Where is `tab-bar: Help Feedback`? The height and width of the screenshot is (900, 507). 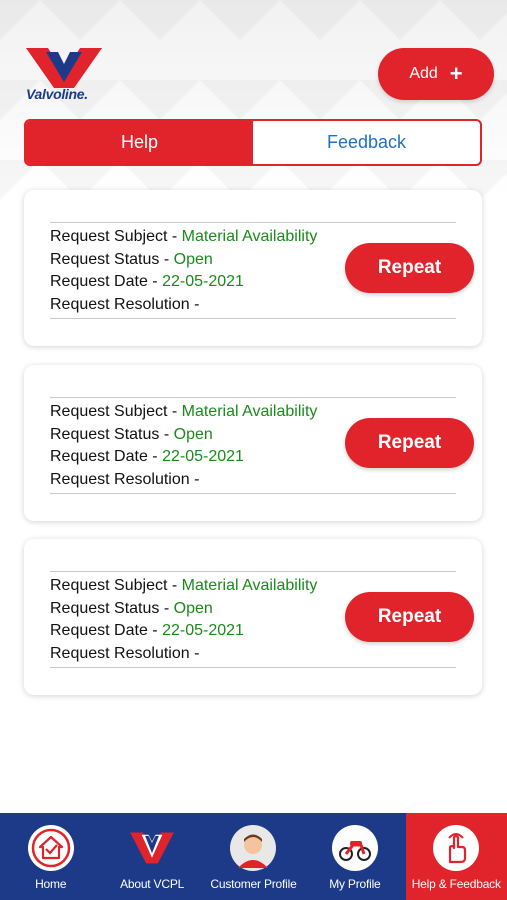 tab-bar: Help Feedback is located at coordinates (253, 142).